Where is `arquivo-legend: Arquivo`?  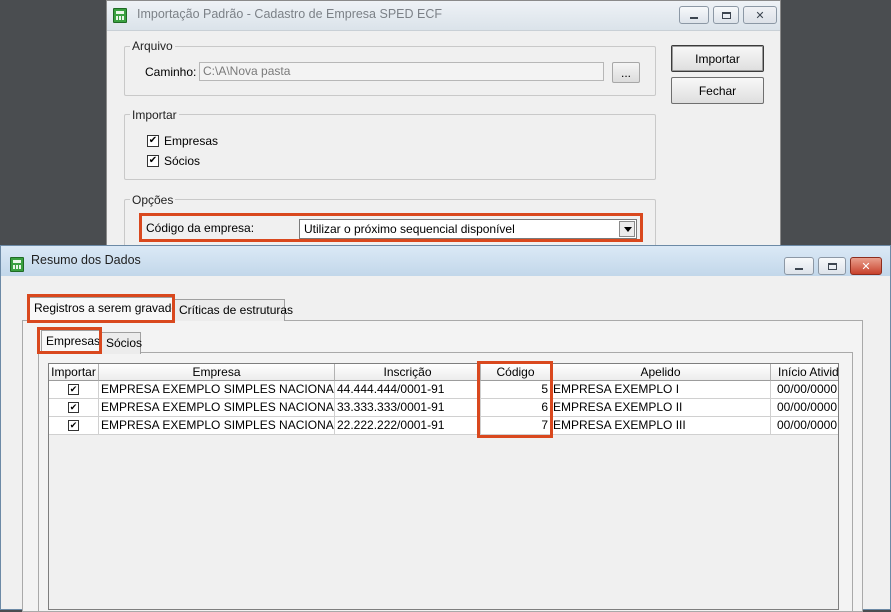
arquivo-legend: Arquivo is located at coordinates (152, 46).